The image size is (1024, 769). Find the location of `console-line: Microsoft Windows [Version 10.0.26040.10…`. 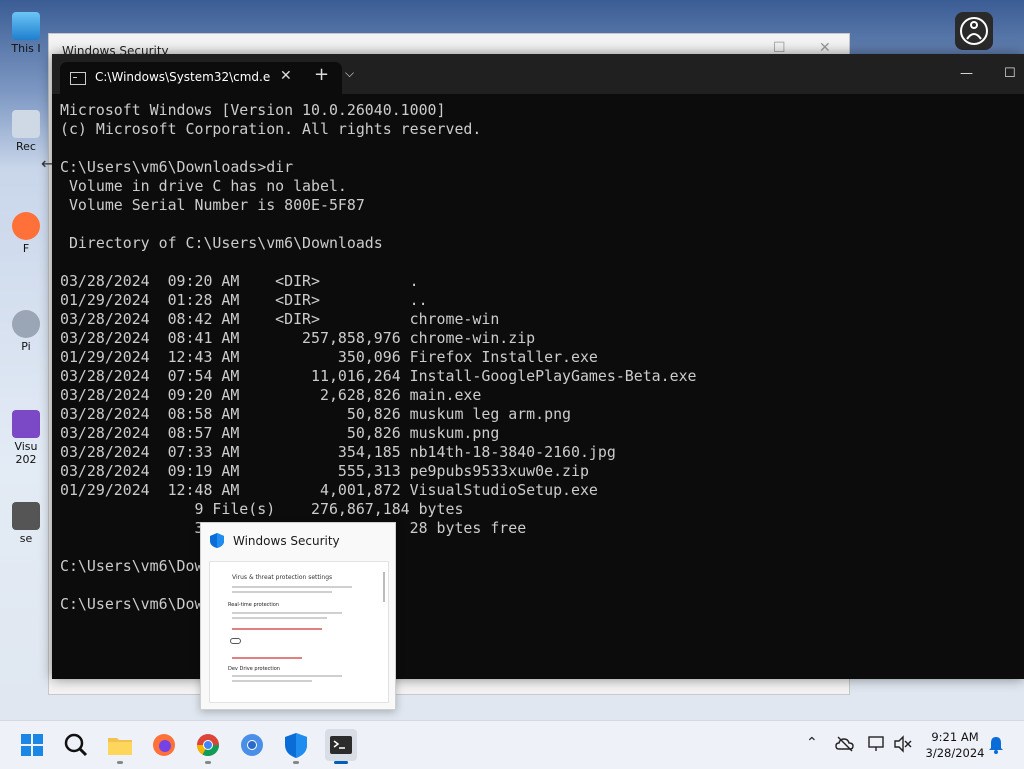

console-line: Microsoft Windows [Version 10.0.26040.10… is located at coordinates (253, 110).